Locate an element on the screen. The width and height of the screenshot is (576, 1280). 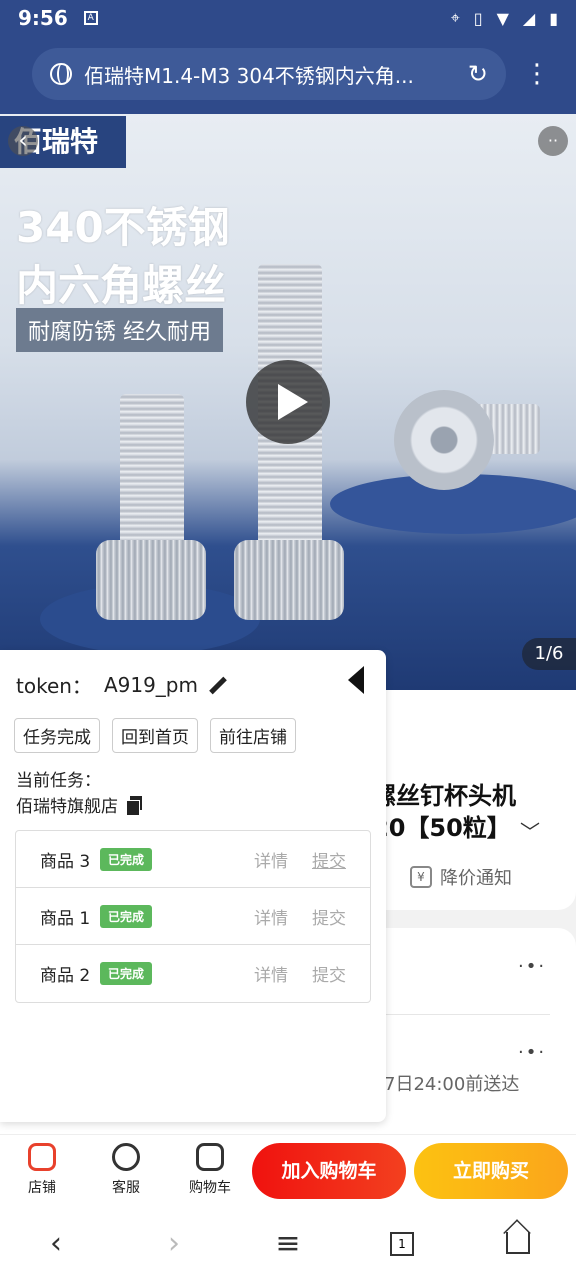
divider is located at coordinates (468, 1014).